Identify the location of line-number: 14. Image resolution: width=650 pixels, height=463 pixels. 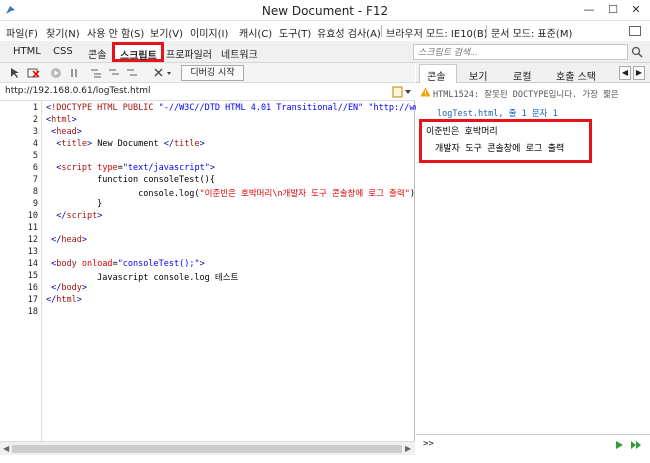
(32, 264).